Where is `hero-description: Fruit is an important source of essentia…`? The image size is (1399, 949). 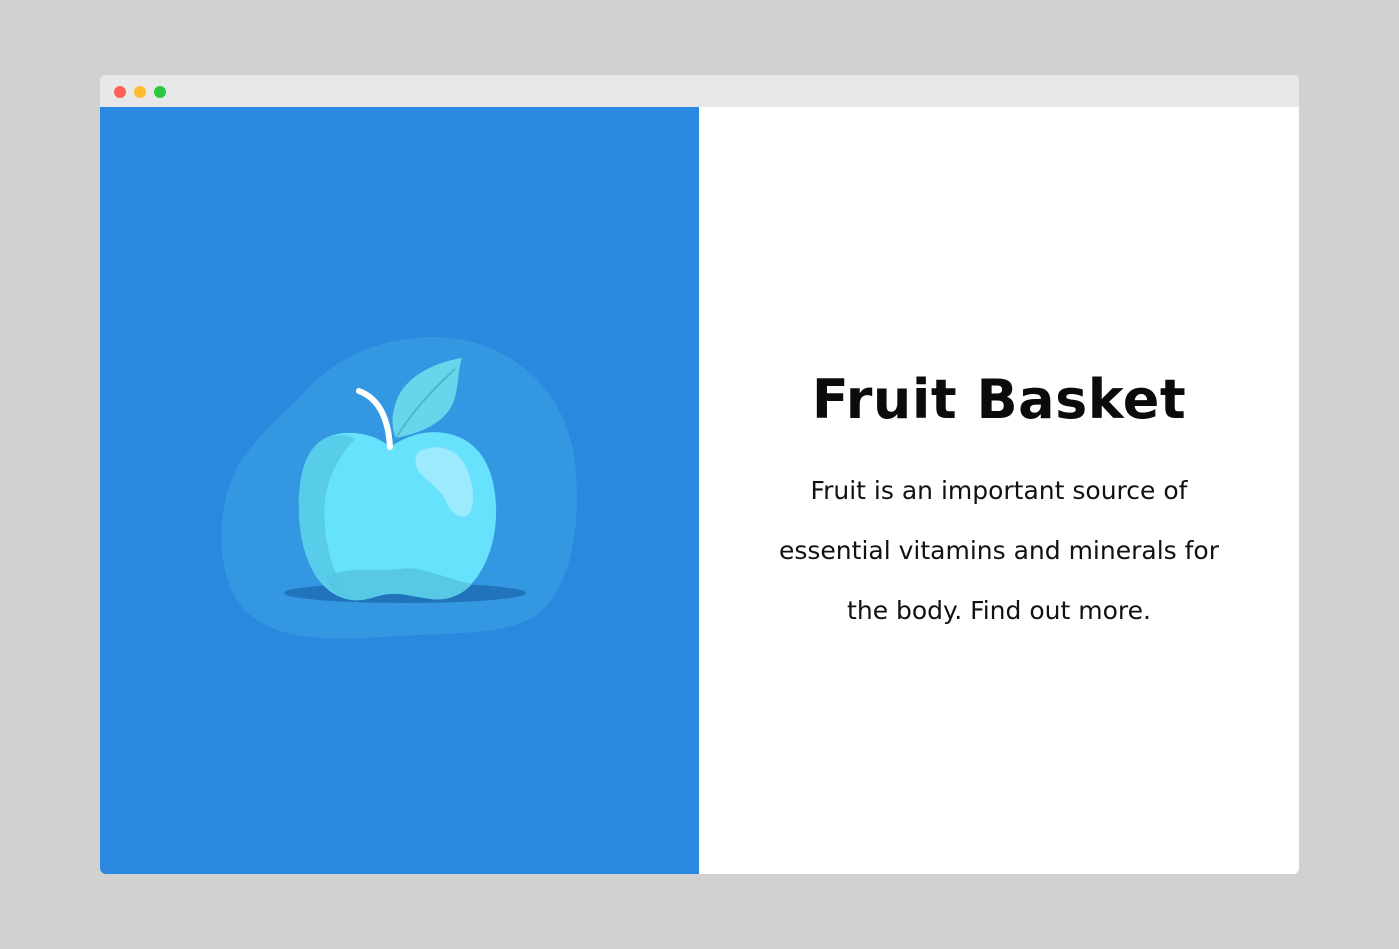 hero-description: Fruit is an important source of essentia… is located at coordinates (999, 550).